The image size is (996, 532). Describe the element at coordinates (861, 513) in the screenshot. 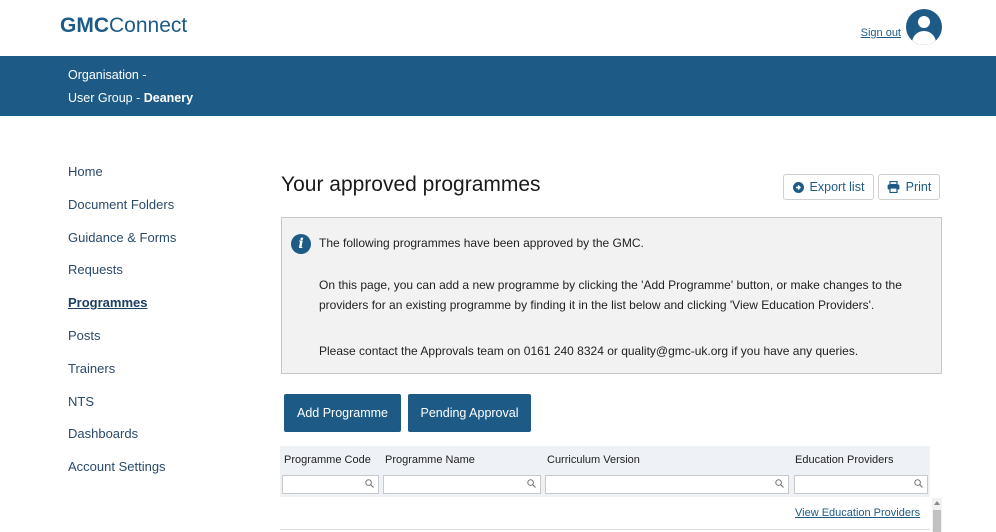

I see `view-education-providers-link: View Education Providers` at that location.